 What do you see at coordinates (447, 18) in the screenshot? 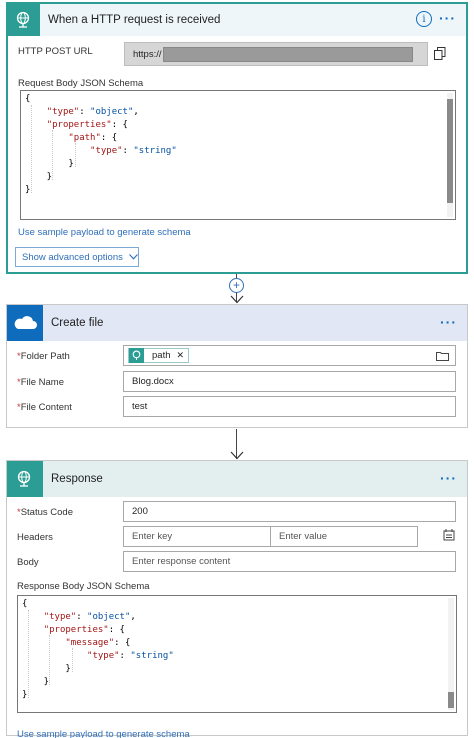
I see `trigger-more-button: ···` at bounding box center [447, 18].